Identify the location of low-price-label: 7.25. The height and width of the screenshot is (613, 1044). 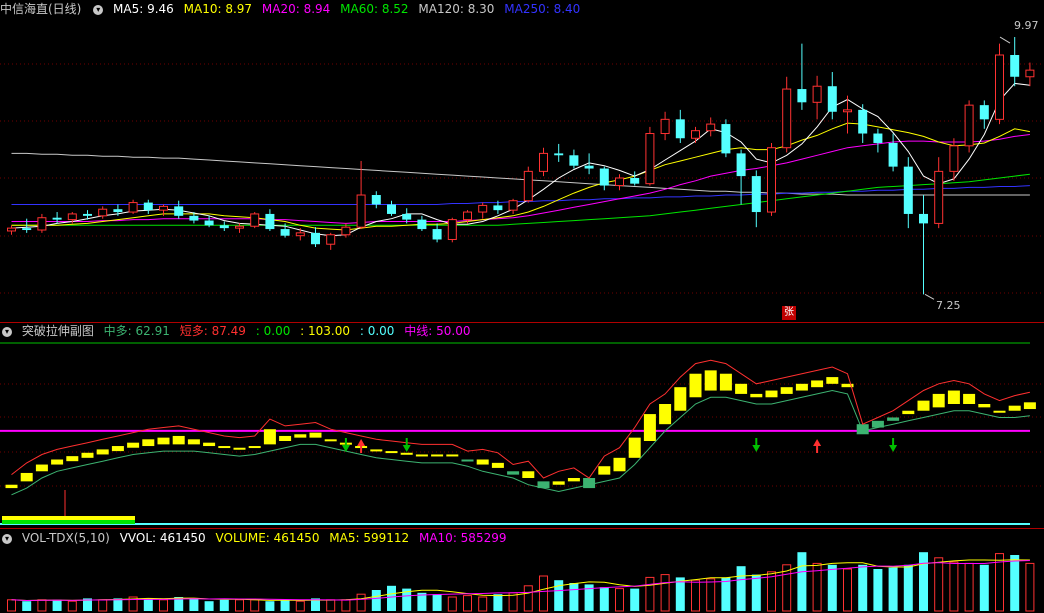
(948, 305).